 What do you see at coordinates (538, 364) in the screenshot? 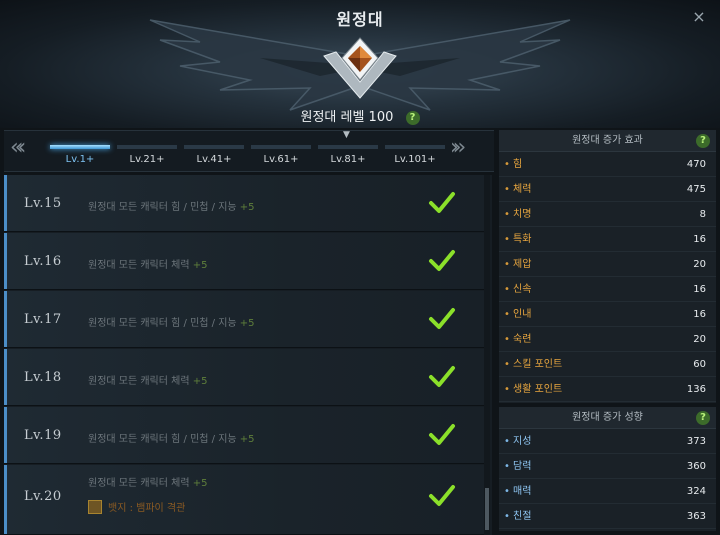
I see `stat-name: 스킬 포인트` at bounding box center [538, 364].